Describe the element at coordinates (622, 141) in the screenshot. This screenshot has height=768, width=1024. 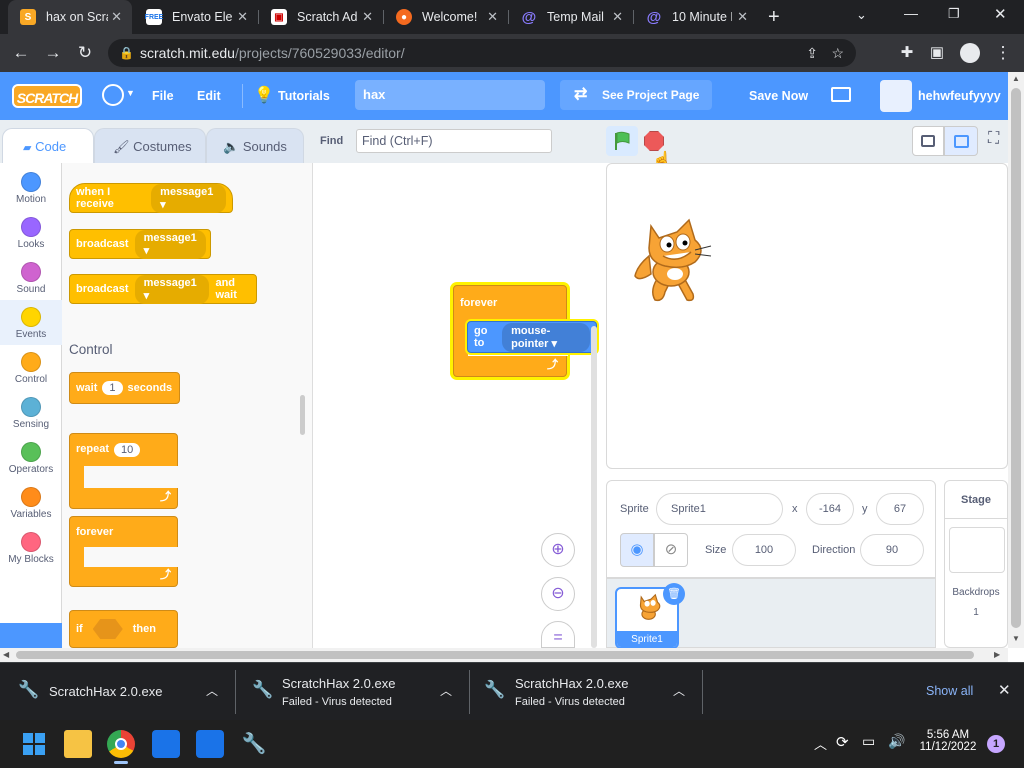
I see `green-flag-button` at that location.